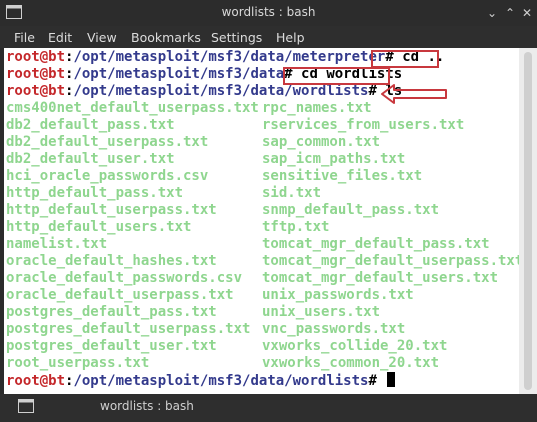 This screenshot has width=537, height=422. Describe the element at coordinates (342, 176) in the screenshot. I see `file-entry: sensitive_files.txt` at that location.